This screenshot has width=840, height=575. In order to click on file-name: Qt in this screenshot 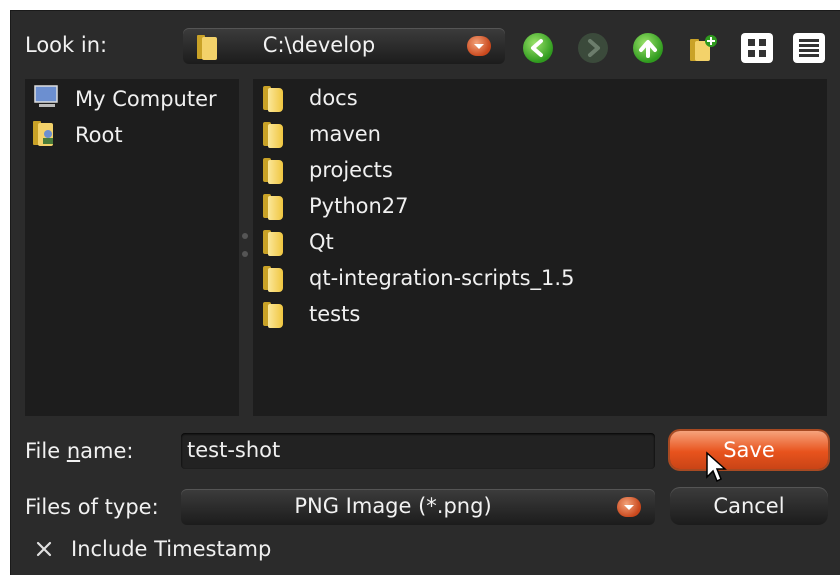, I will do `click(321, 242)`.